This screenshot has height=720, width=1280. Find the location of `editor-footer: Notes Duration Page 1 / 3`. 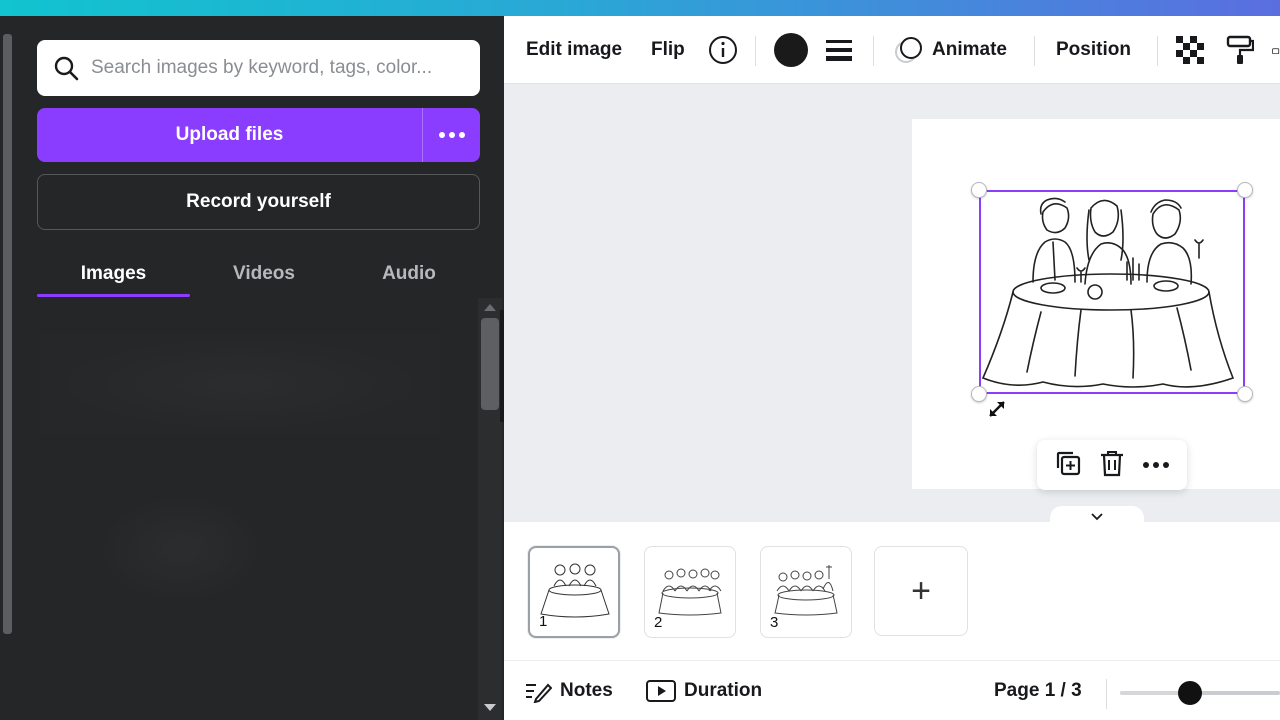

editor-footer: Notes Duration Page 1 / 3 is located at coordinates (892, 690).